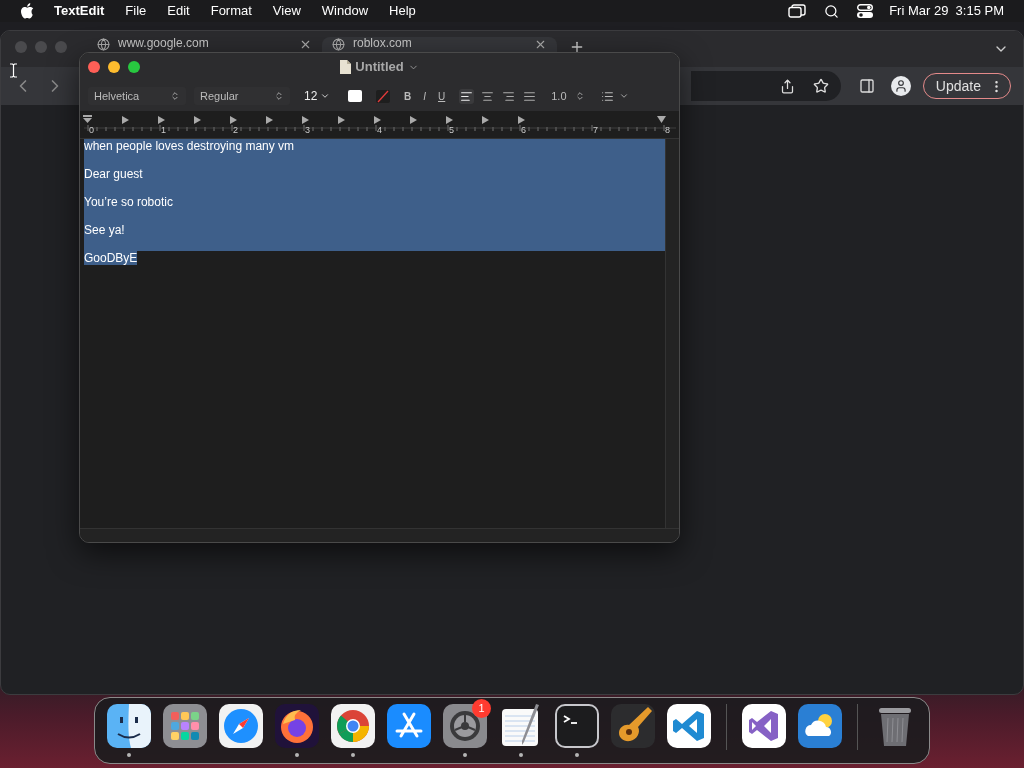 This screenshot has height=768, width=1024. I want to click on font-family-select: Helvetica, so click(137, 96).